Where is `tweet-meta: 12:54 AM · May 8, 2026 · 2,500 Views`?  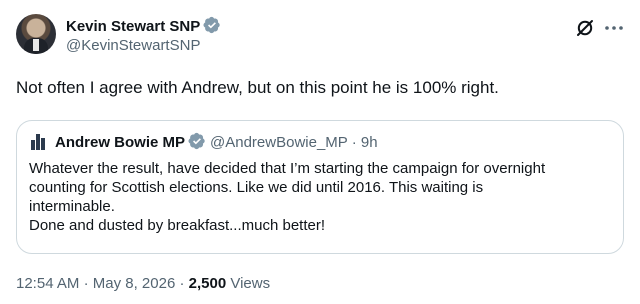
tweet-meta: 12:54 AM · May 8, 2026 · 2,500 Views is located at coordinates (143, 284).